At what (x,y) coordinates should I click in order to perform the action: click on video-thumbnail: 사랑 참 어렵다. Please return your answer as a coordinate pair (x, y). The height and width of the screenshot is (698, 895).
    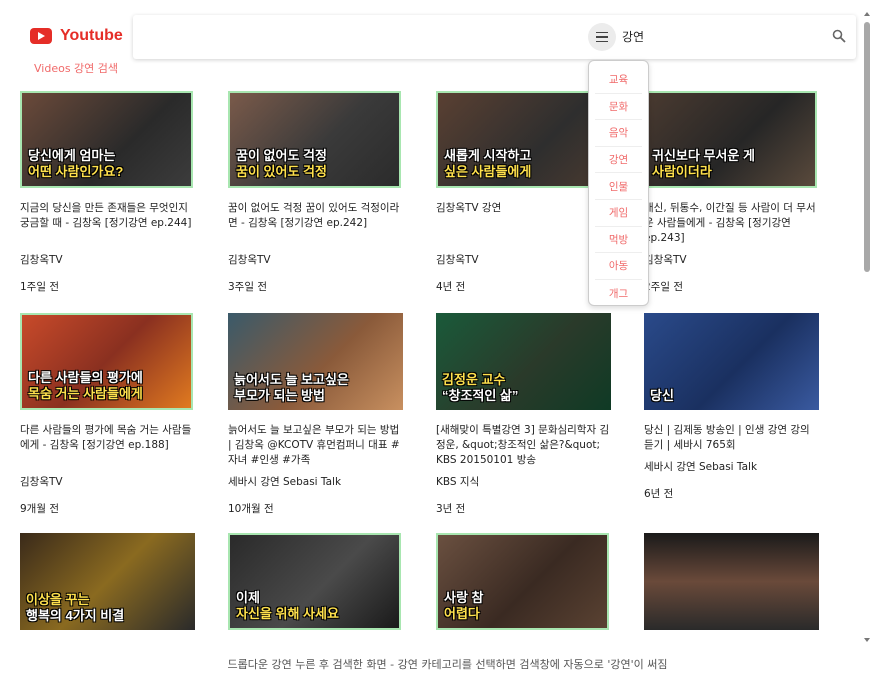
    Looking at the image, I should click on (522, 581).